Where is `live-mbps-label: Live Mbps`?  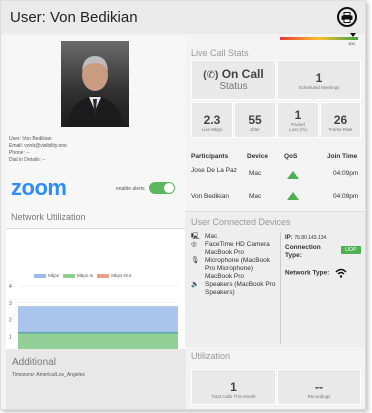
live-mbps-label: Live Mbps is located at coordinates (212, 129).